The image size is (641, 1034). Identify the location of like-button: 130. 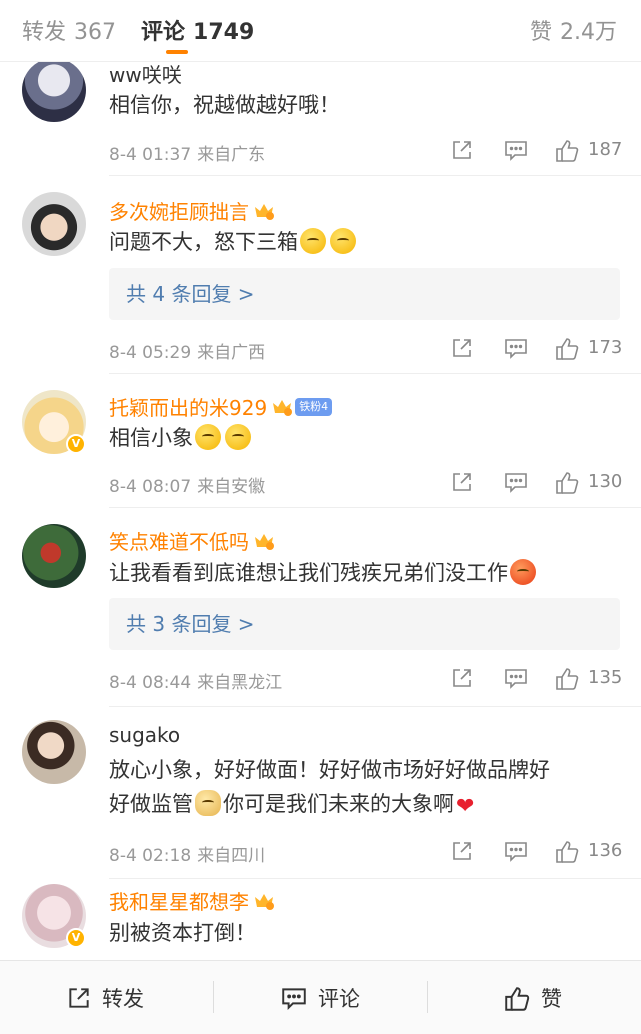
(588, 483).